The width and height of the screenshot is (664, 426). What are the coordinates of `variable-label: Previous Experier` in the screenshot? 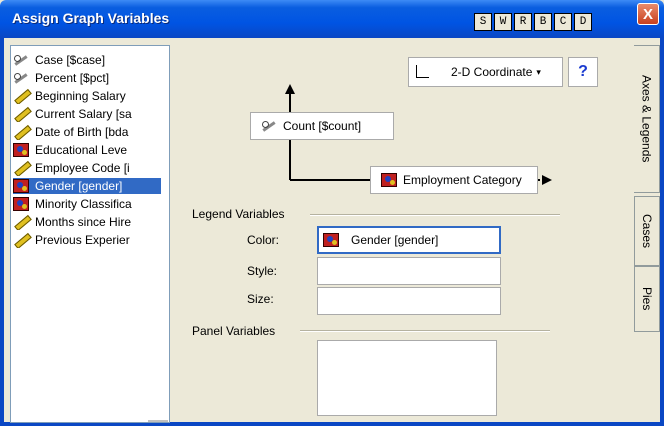 It's located at (82, 240).